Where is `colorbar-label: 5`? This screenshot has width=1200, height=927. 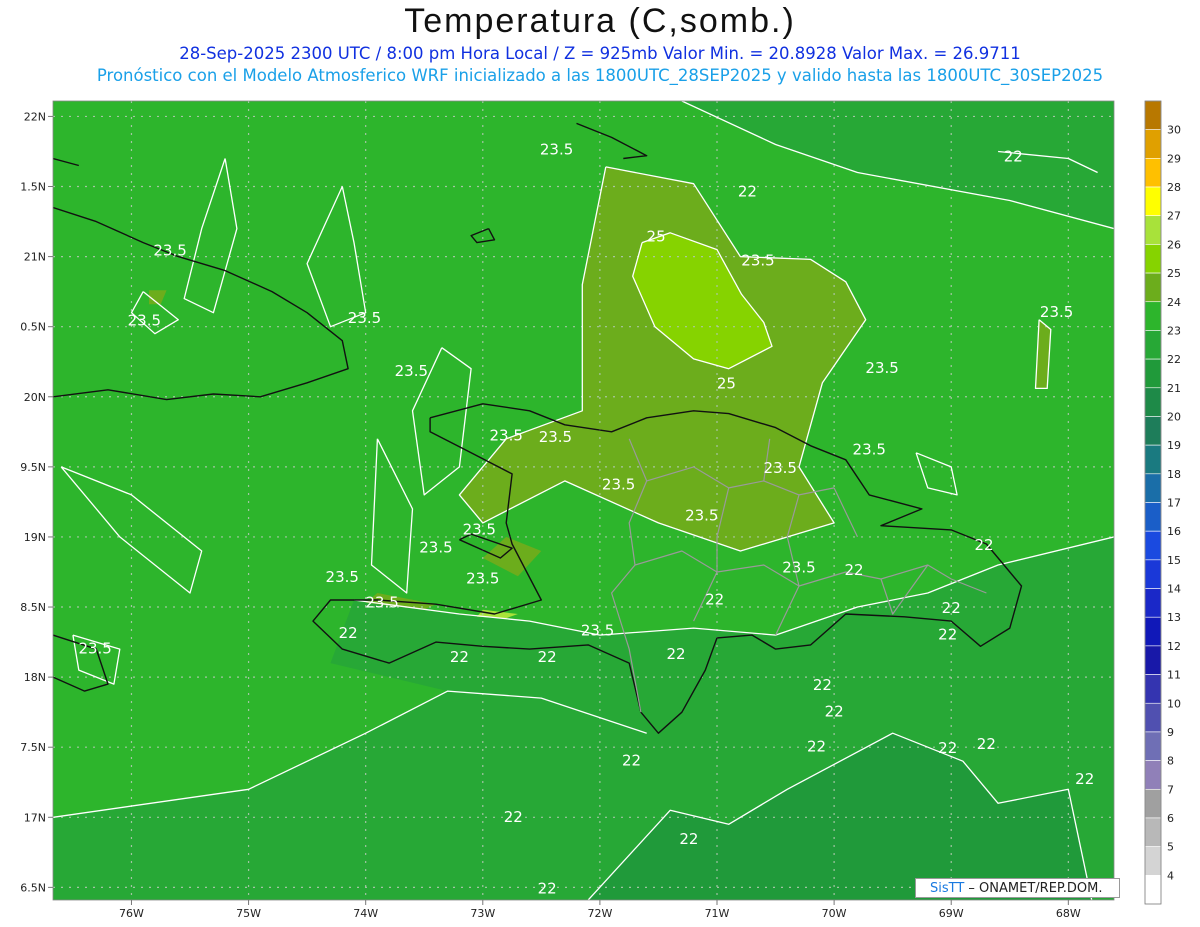
colorbar-label: 5 is located at coordinates (1170, 847).